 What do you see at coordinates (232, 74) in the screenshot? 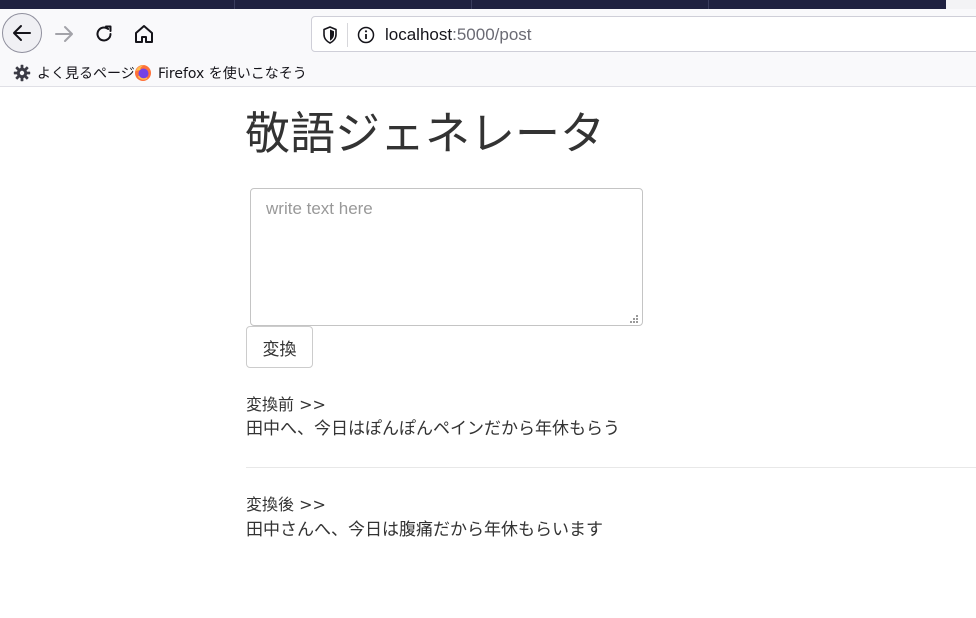
I see `bookmark-label: Firefox を使いこなそう` at bounding box center [232, 74].